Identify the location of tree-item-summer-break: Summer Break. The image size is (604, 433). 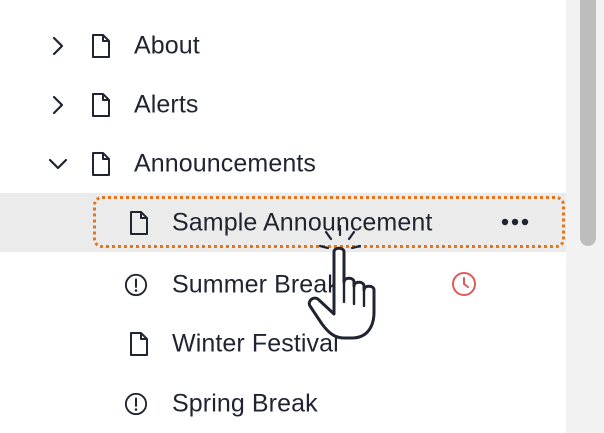
(283, 284).